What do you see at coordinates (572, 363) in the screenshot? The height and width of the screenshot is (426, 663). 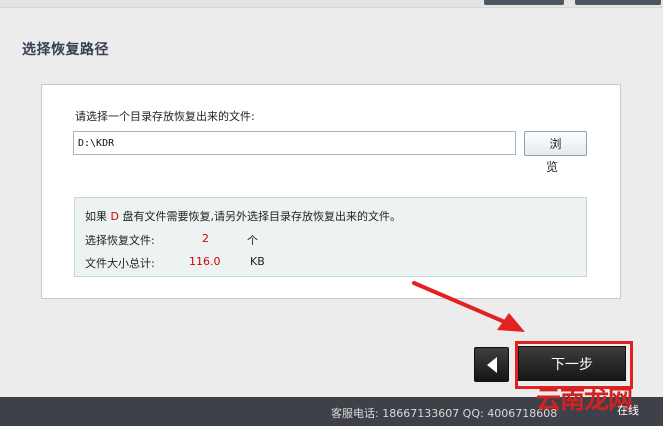 I see `next-button: 下一步` at bounding box center [572, 363].